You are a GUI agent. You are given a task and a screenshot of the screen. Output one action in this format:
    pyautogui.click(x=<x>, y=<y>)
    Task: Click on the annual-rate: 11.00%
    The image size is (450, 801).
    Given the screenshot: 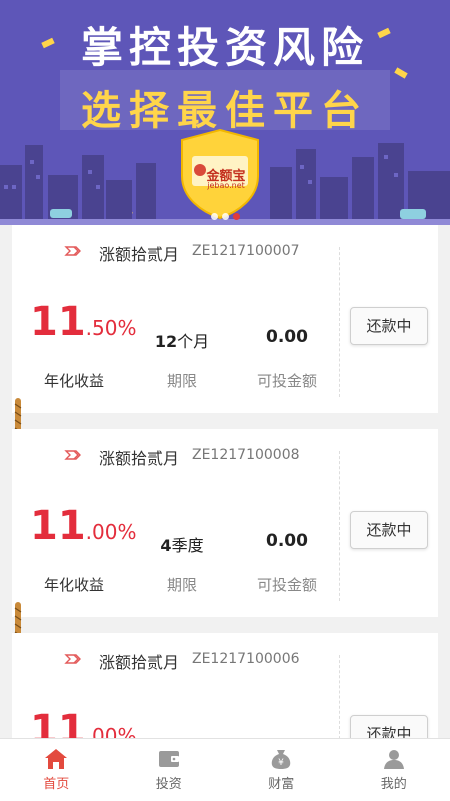 What is the action you would take?
    pyautogui.click(x=83, y=526)
    